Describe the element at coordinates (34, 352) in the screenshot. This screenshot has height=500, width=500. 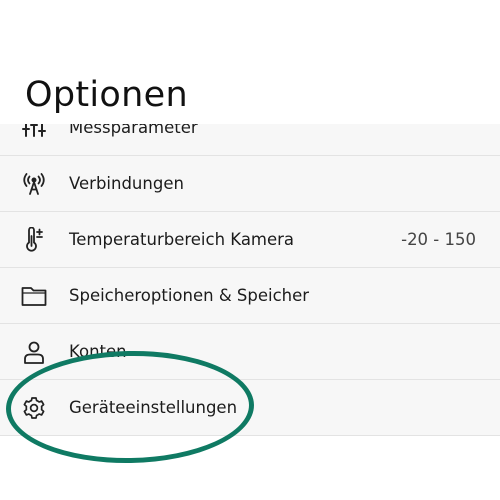
I see `person-icon` at that location.